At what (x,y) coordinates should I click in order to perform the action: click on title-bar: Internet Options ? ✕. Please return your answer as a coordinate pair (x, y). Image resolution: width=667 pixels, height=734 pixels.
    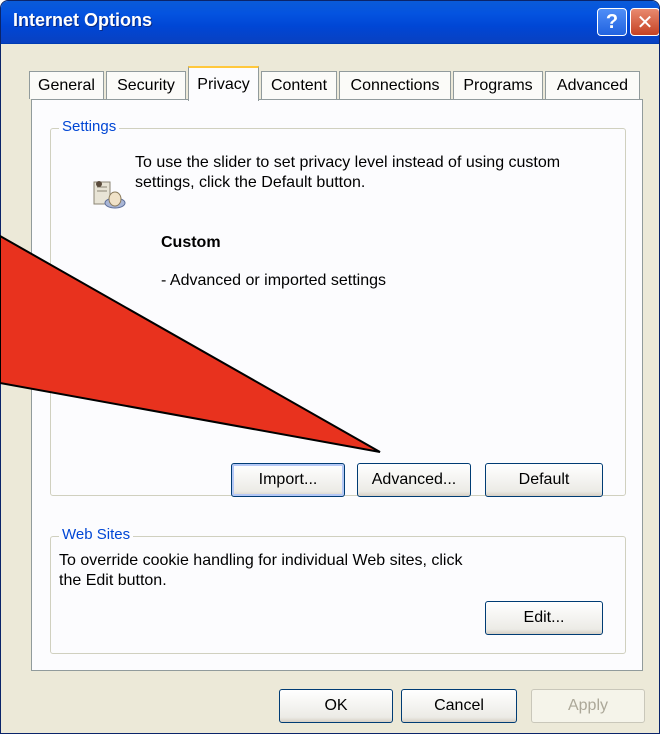
    Looking at the image, I should click on (330, 22).